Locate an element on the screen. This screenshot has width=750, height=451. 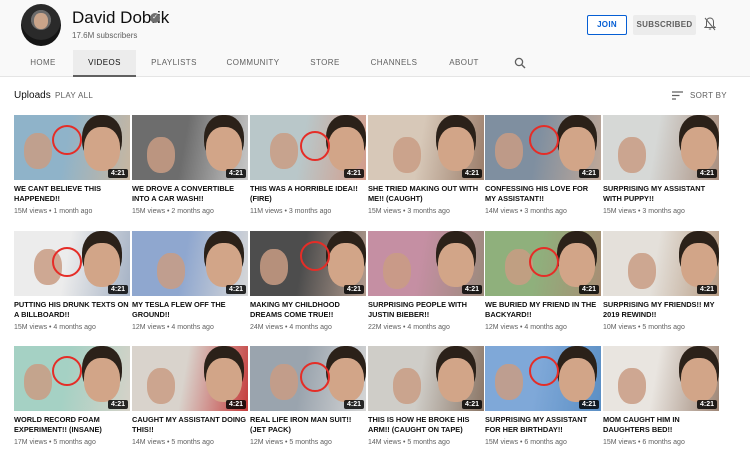
video-title: WE CANT BELIEVE THIS HAPPENED!! is located at coordinates (72, 193).